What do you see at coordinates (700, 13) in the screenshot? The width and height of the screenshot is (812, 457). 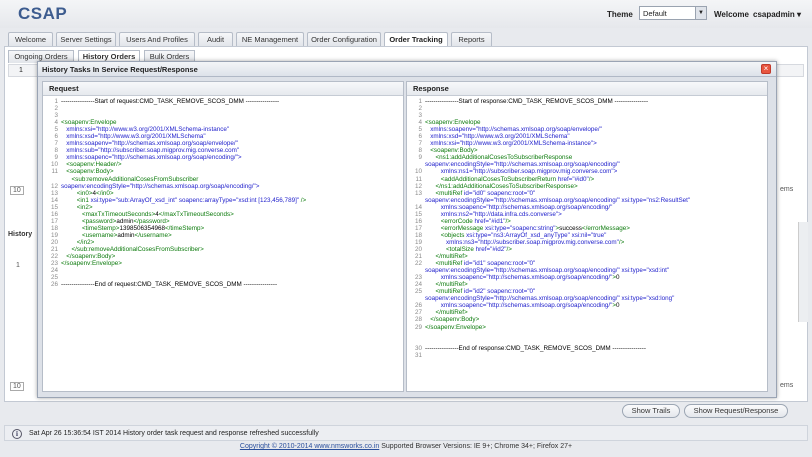 I see `chevron-down-icon: ▼` at bounding box center [700, 13].